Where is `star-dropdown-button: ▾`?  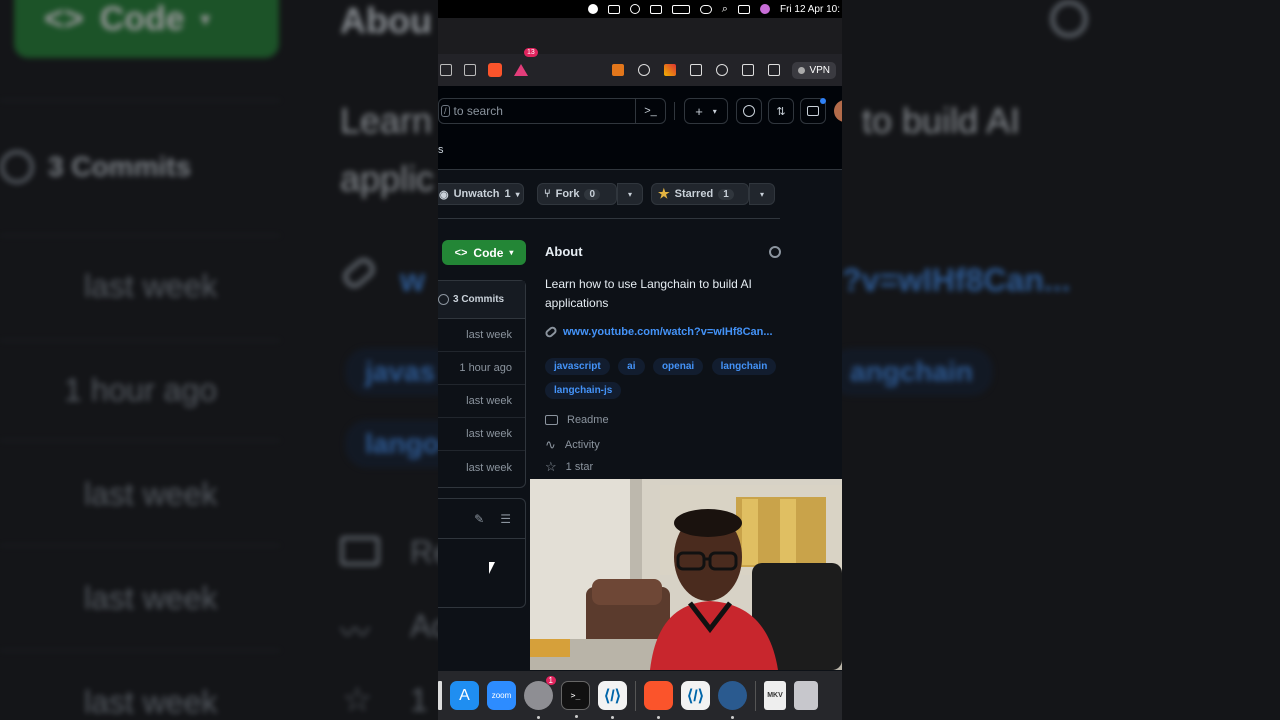 star-dropdown-button: ▾ is located at coordinates (762, 194).